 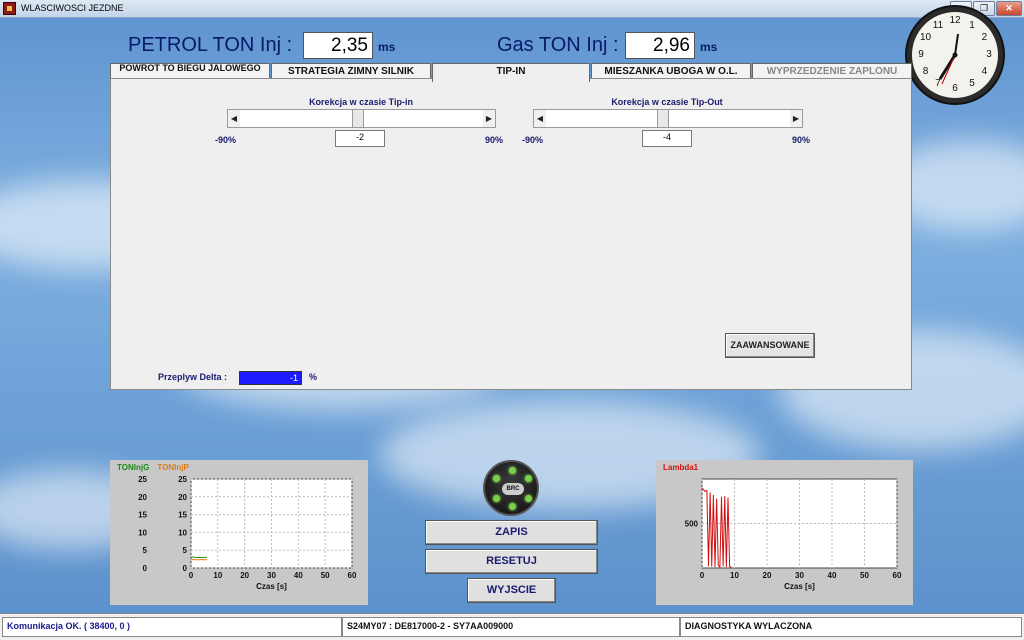 I want to click on flow-delta-label: Przeplyw Delta :, so click(x=193, y=377).